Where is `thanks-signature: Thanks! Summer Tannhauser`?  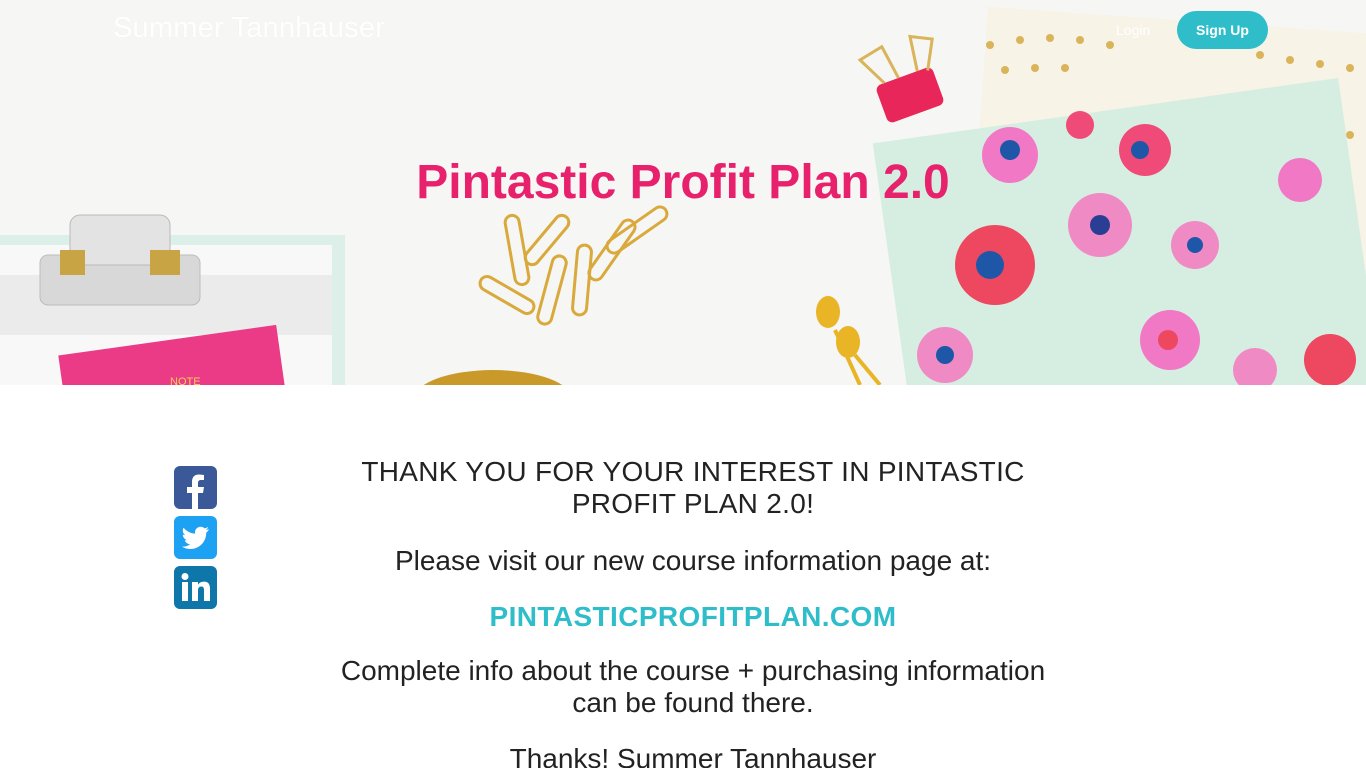 thanks-signature: Thanks! Summer Tannhauser is located at coordinates (693, 755).